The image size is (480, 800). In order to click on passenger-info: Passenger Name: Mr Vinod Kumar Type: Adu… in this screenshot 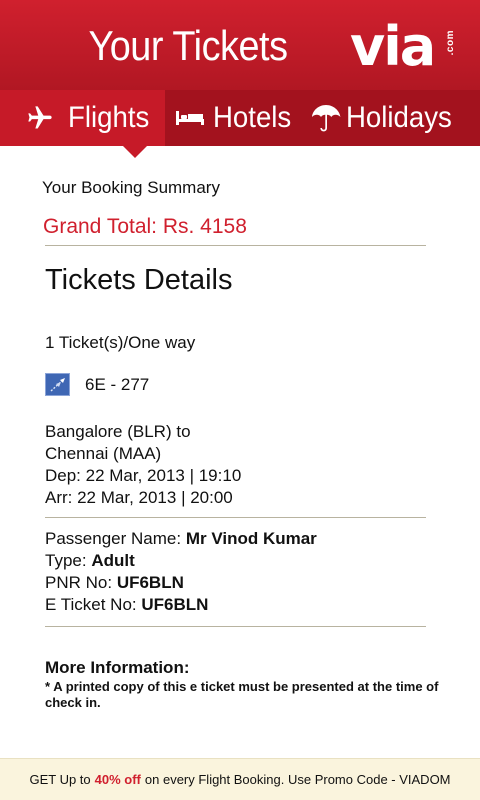, I will do `click(181, 572)`.